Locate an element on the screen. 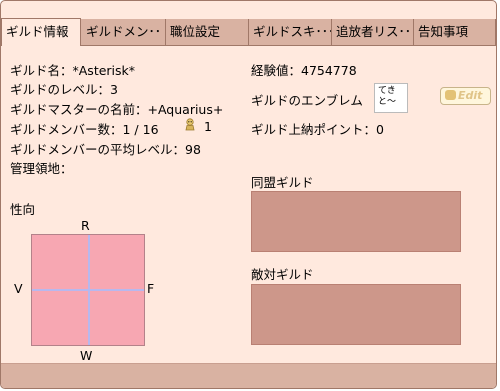  tab-guild-skills: ギルドスキ･･･ is located at coordinates (290, 32).